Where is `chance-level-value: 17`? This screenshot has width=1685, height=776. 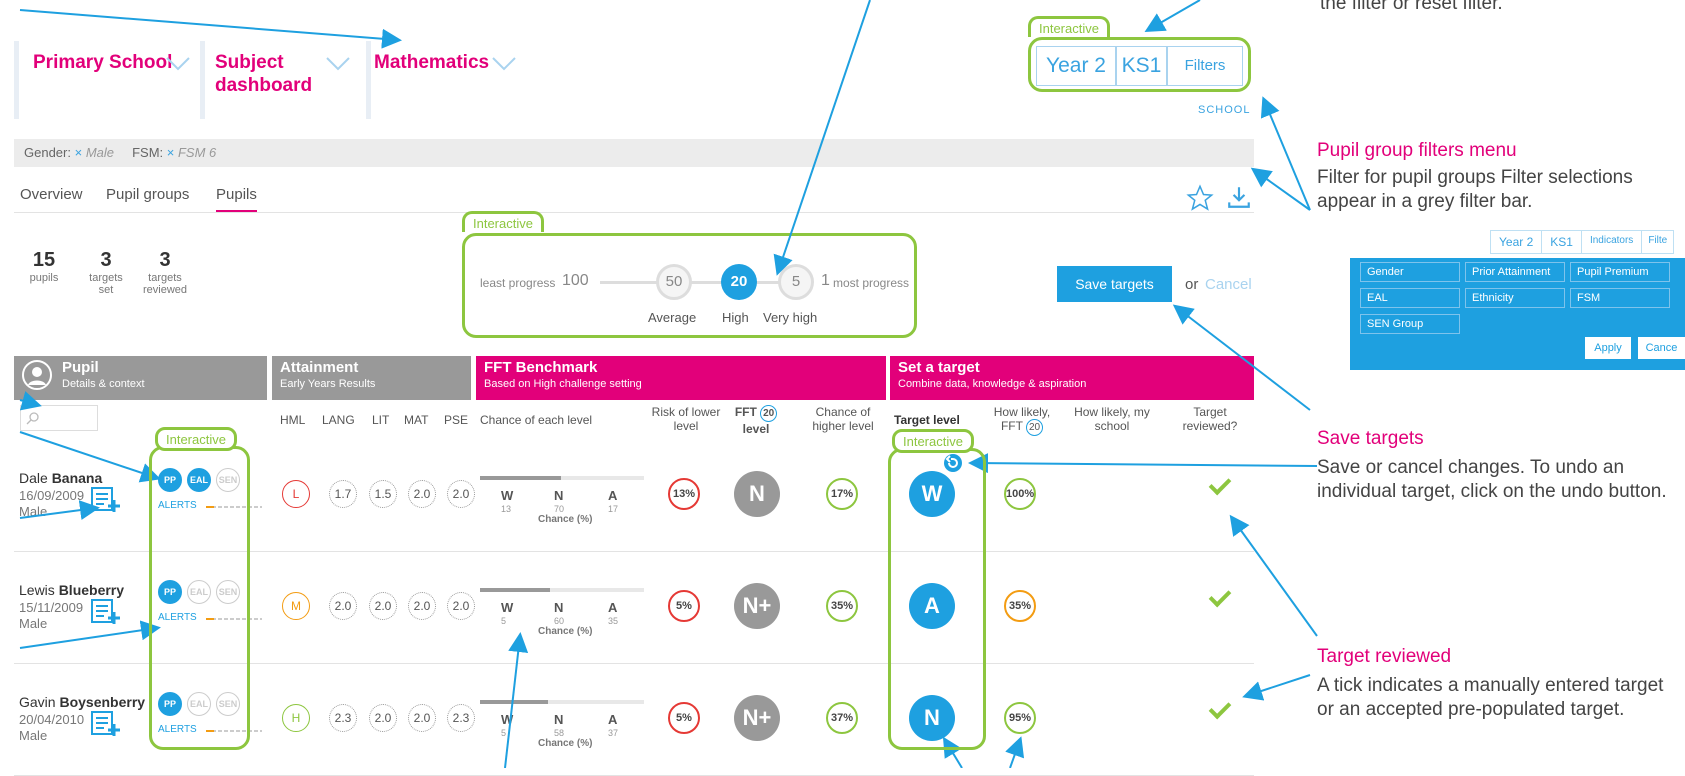
chance-level-value: 17 is located at coordinates (613, 509).